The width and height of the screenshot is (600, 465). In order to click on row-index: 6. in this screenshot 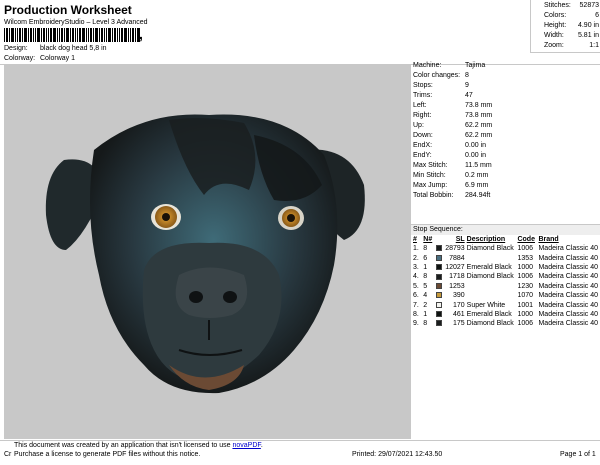, I will do `click(416, 296)`.